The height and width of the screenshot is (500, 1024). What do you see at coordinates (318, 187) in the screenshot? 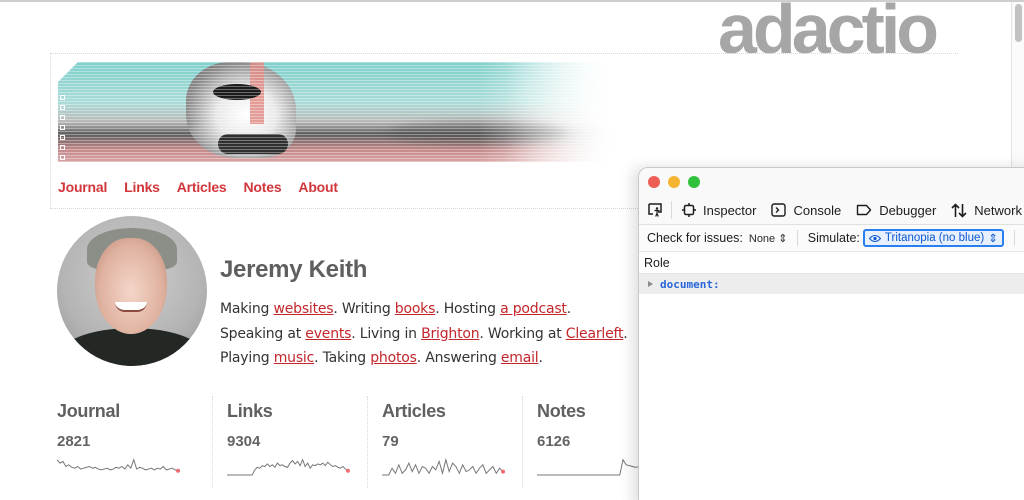
I see `nav-about: About` at bounding box center [318, 187].